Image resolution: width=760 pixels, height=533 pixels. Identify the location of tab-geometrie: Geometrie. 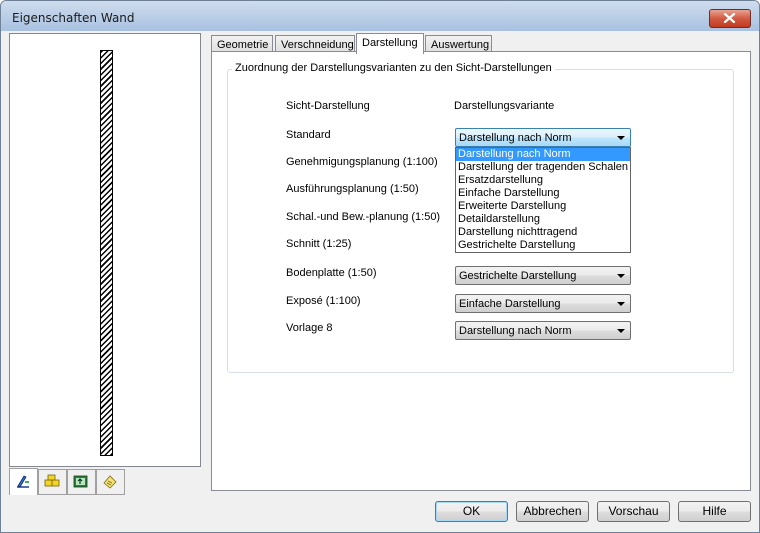
(242, 43).